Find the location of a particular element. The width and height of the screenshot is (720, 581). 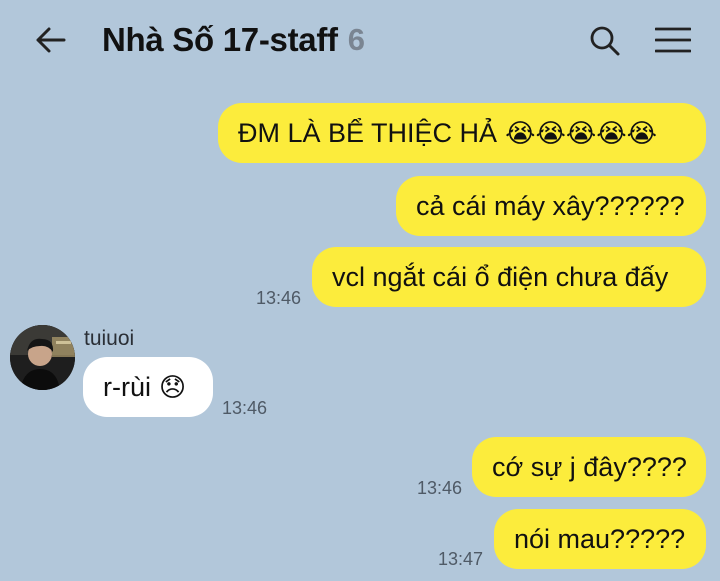

hamburger-menu-icon is located at coordinates (673, 40).